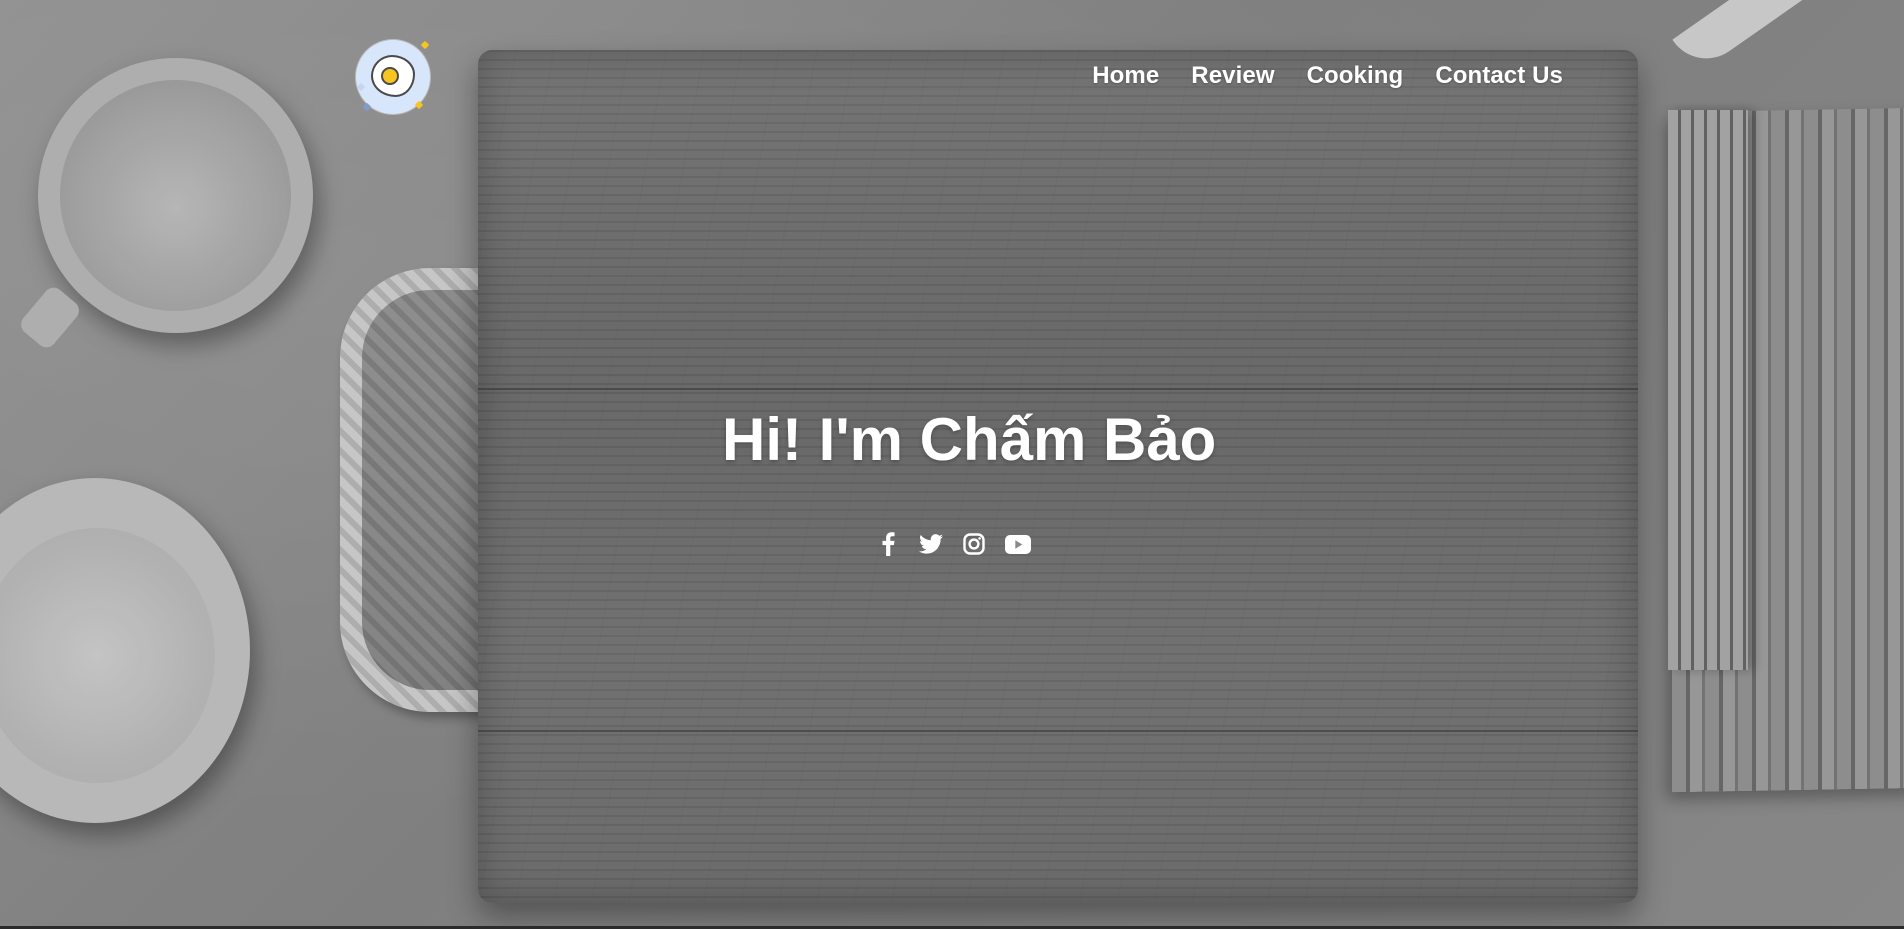 This screenshot has width=1904, height=929. Describe the element at coordinates (1125, 76) in the screenshot. I see `nav-home: Home` at that location.